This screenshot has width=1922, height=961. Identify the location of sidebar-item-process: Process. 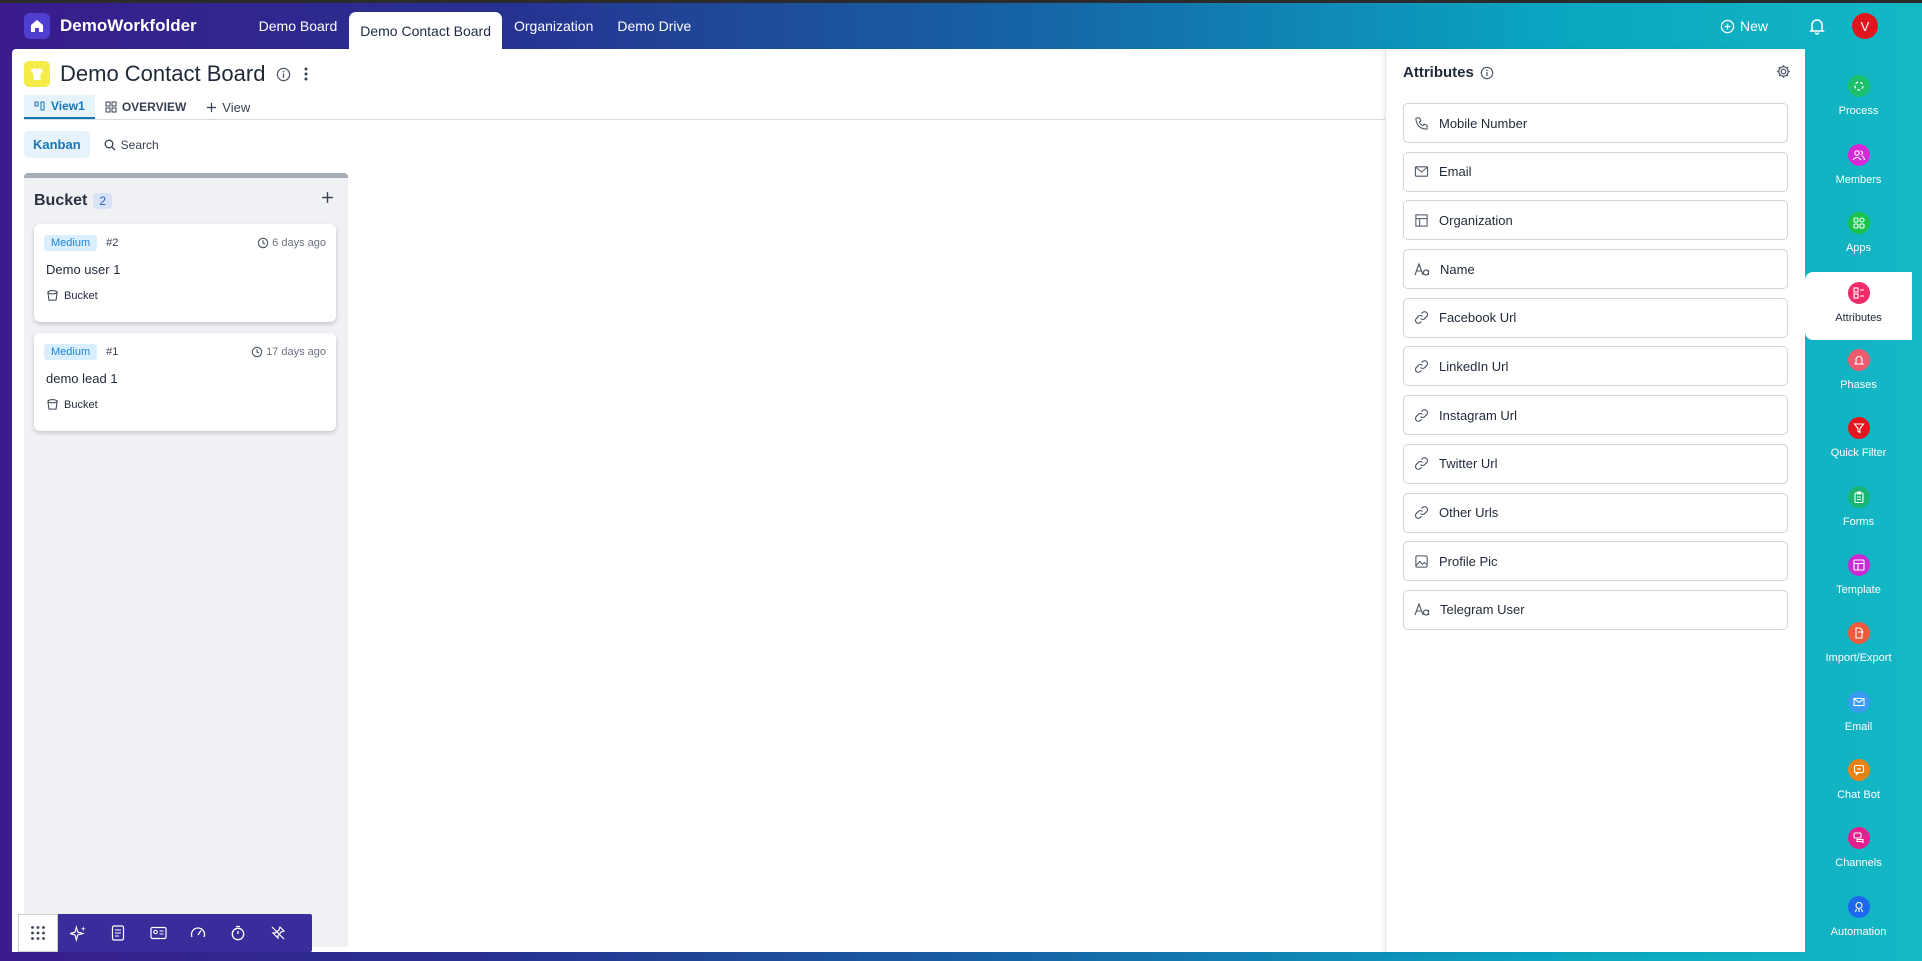
(1858, 99).